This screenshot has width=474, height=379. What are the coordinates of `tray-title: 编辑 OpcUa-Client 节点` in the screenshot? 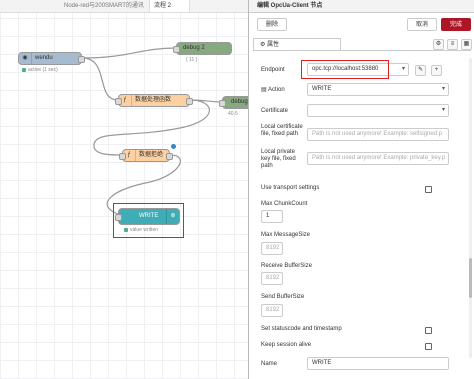 It's located at (361, 6).